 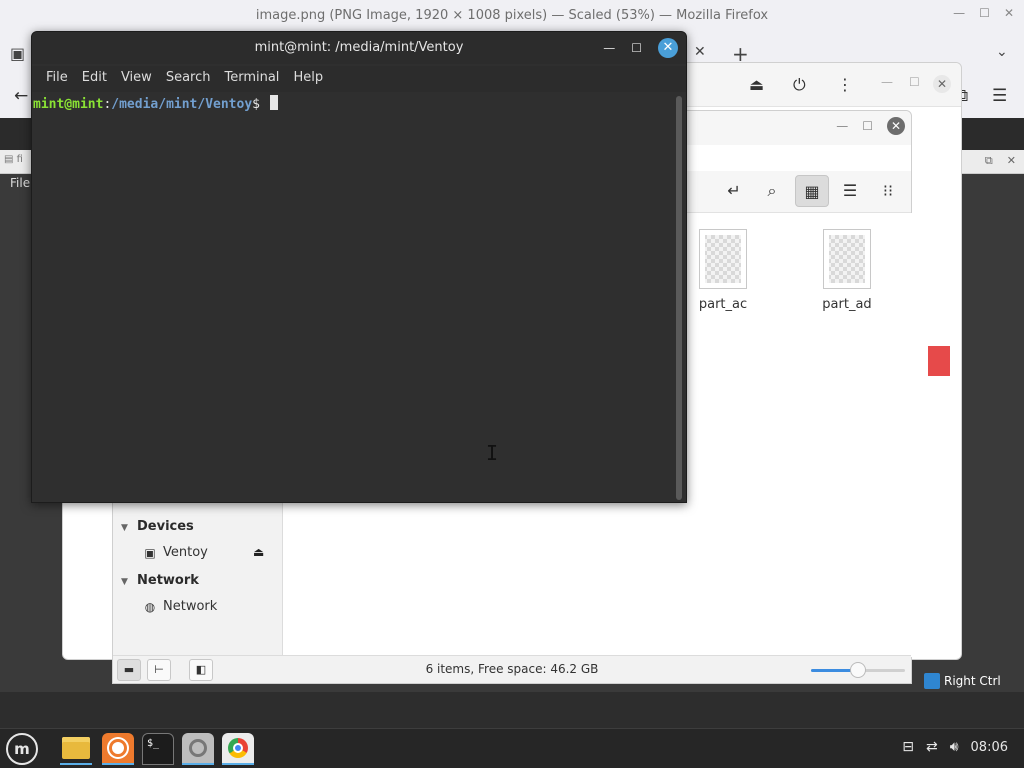 What do you see at coordinates (136, 79) in the screenshot?
I see `menu-view: View` at bounding box center [136, 79].